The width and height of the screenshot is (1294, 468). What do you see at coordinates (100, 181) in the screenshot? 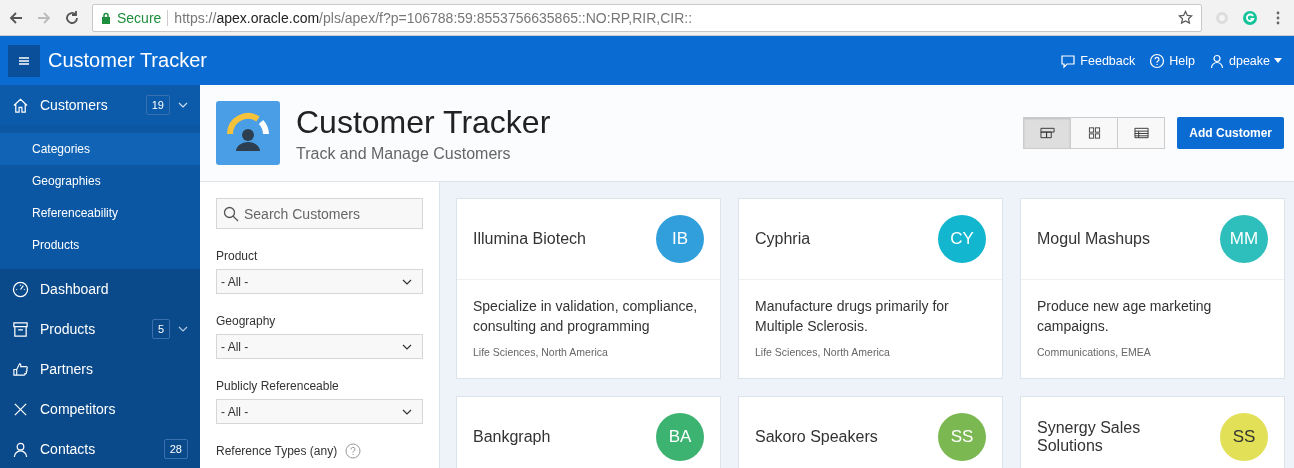
I see `nav-subitem: Geographies` at bounding box center [100, 181].